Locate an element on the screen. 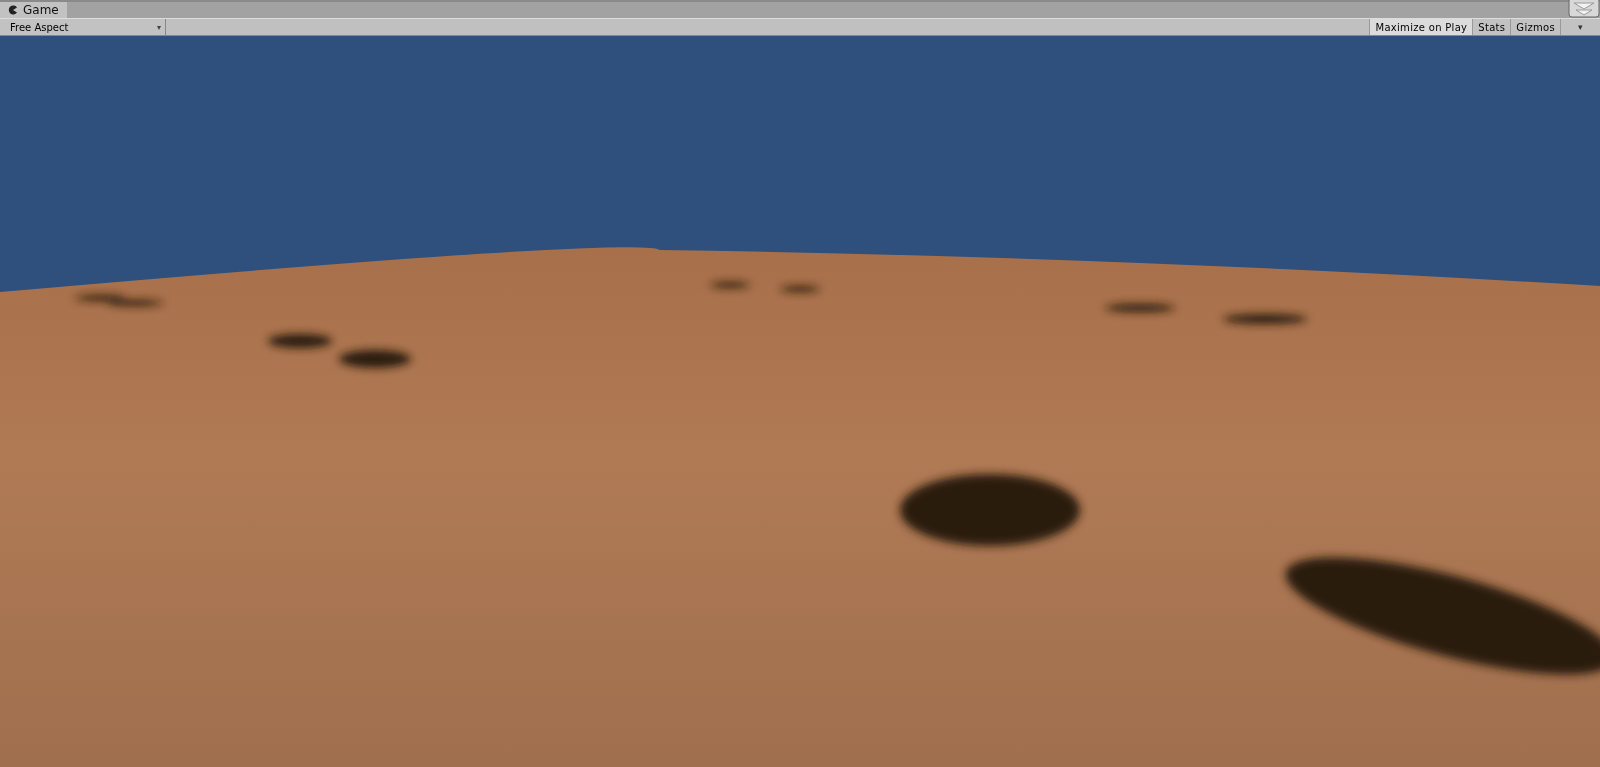 The height and width of the screenshot is (767, 1600). pacman-icon is located at coordinates (13, 10).